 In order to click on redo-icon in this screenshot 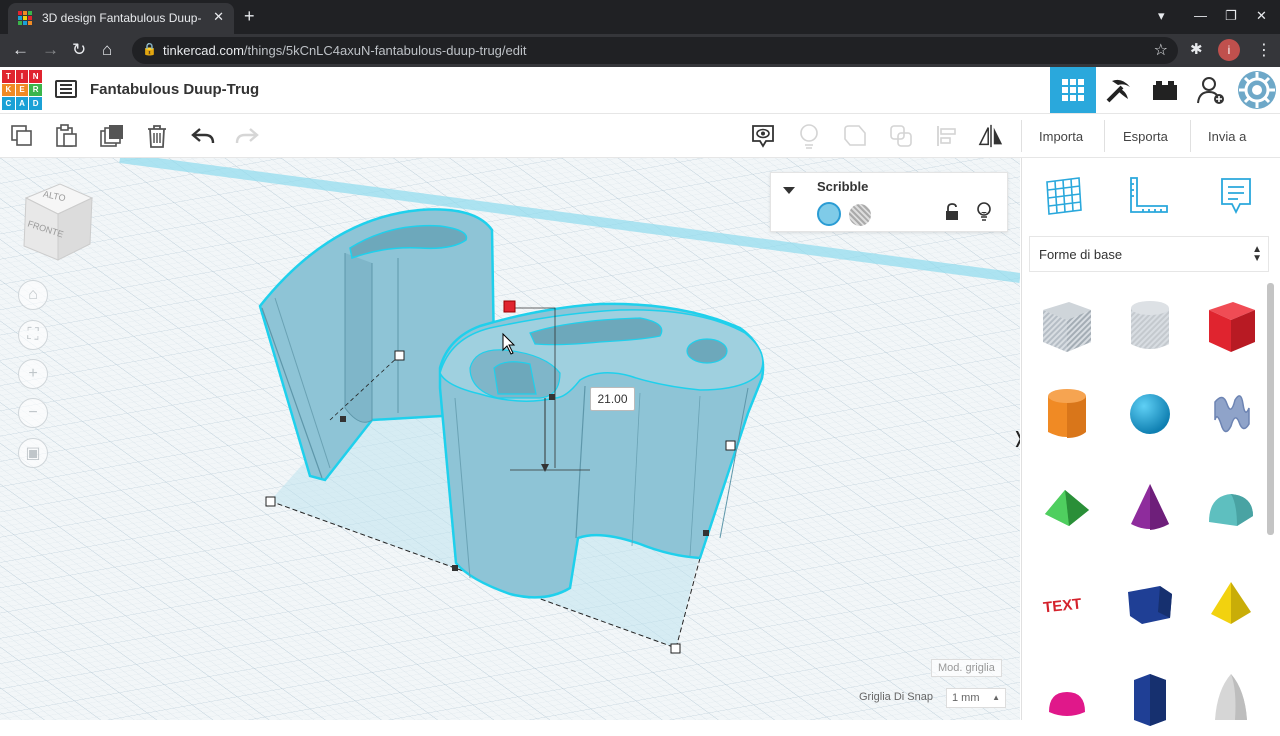, I will do `click(247, 136)`.